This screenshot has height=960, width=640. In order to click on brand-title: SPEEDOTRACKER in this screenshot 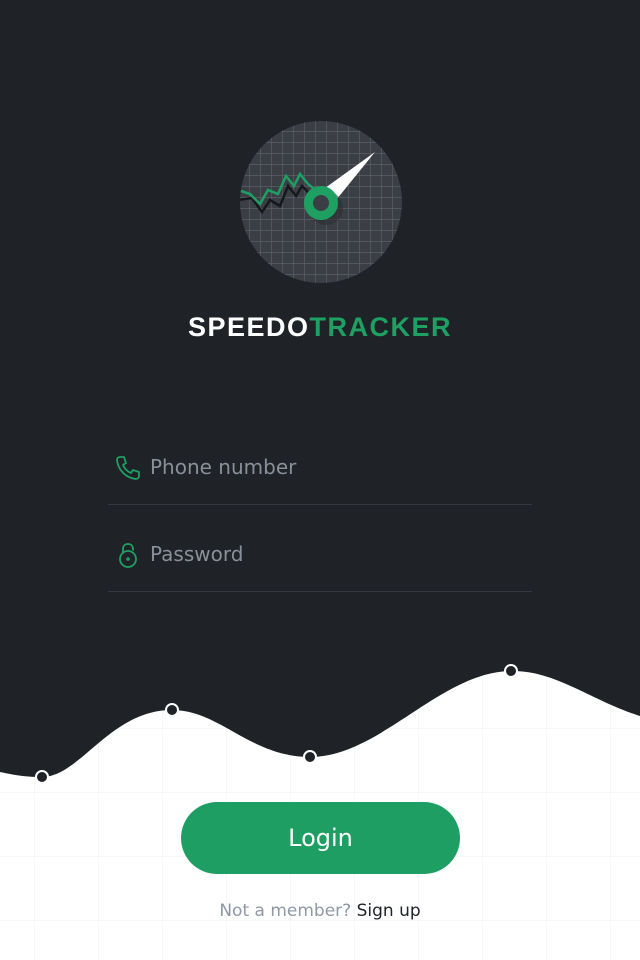, I will do `click(320, 327)`.